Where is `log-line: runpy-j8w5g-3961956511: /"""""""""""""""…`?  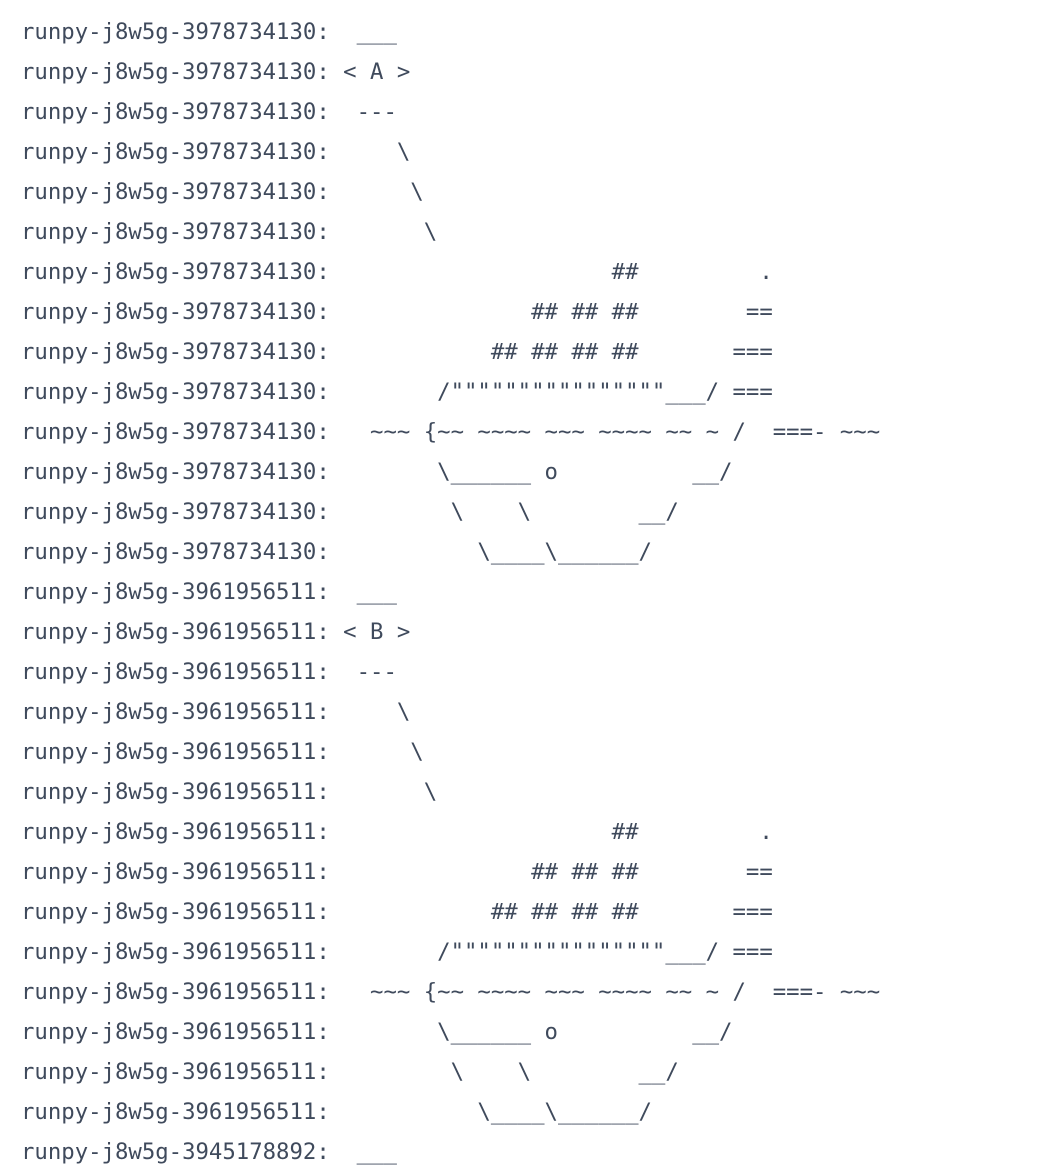 log-line: runpy-j8w5g-3961956511: /"""""""""""""""… is located at coordinates (397, 952).